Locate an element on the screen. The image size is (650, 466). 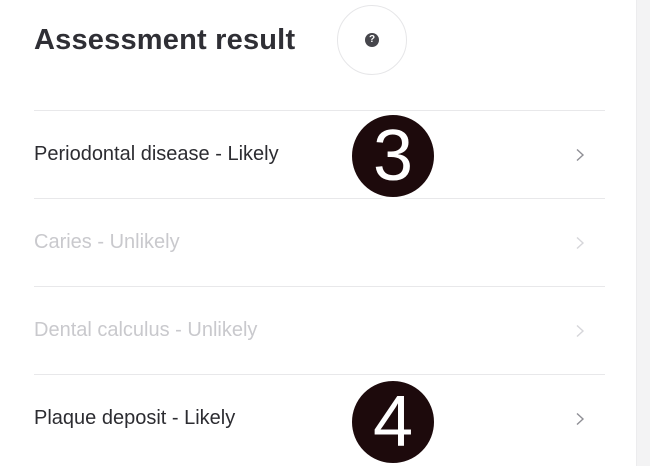
annotation-marker-3: 3 is located at coordinates (393, 156).